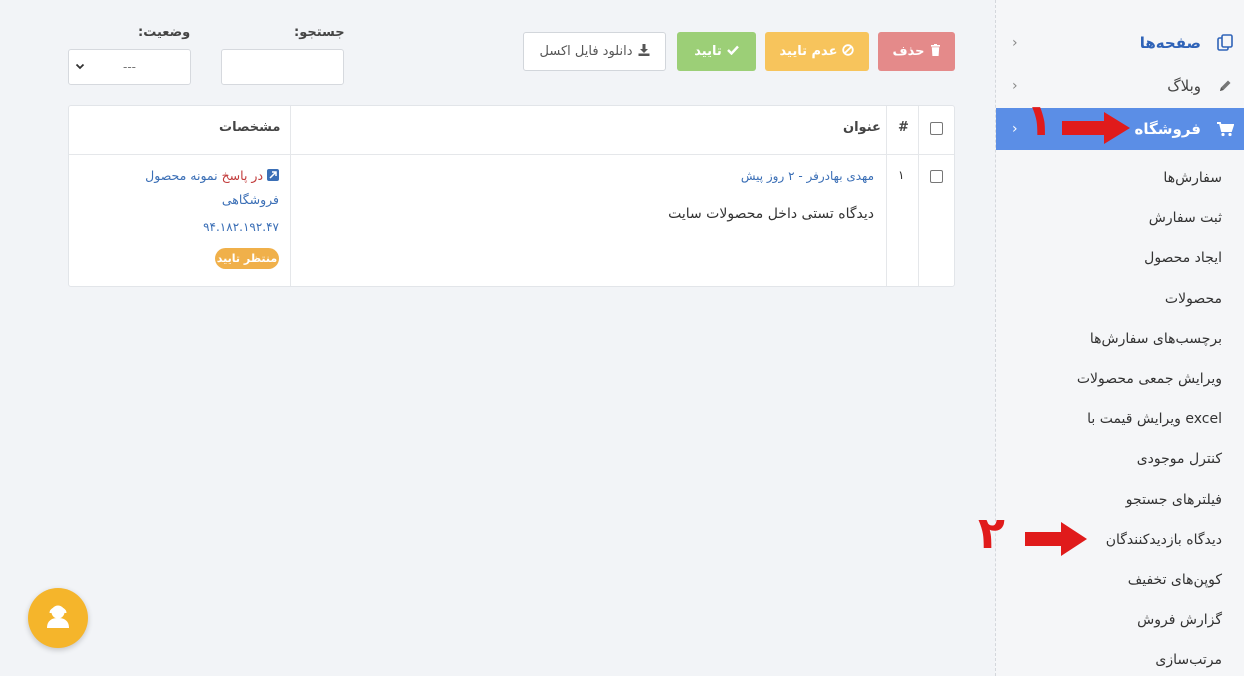  What do you see at coordinates (241, 227) in the screenshot?
I see `ip-address: ۹۴.۱۸۲.۱۹۲.۴۷` at bounding box center [241, 227].